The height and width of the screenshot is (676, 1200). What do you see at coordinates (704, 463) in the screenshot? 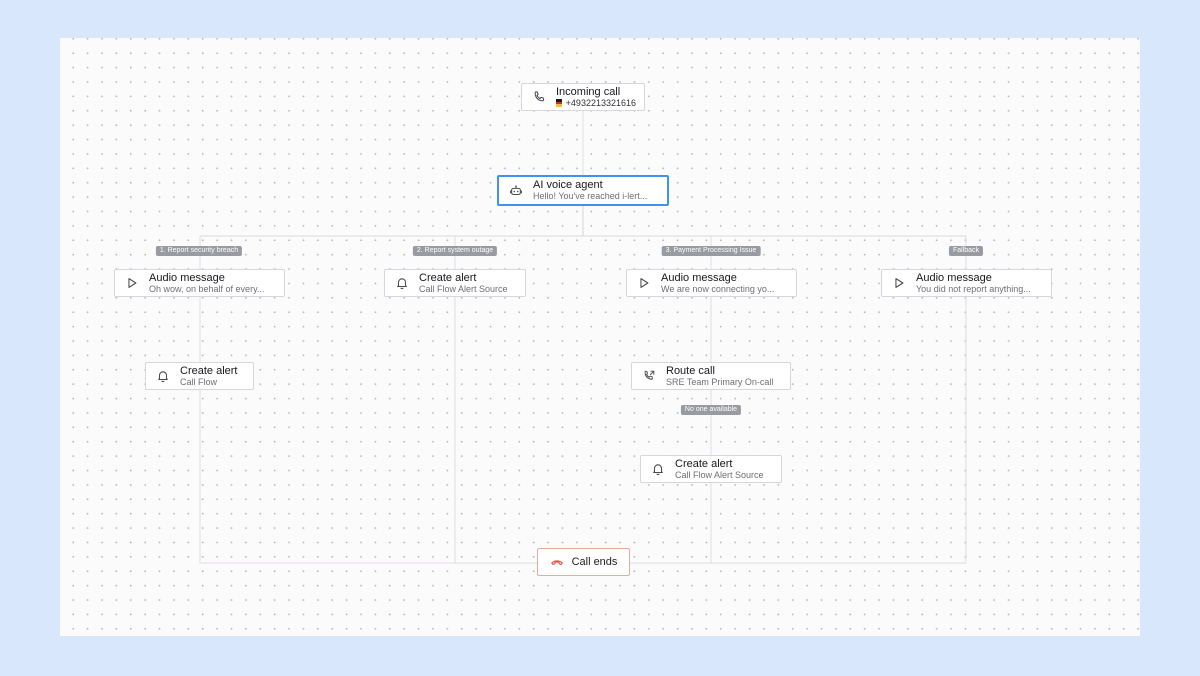
I see `branch-3-alert-title: Create alert` at bounding box center [704, 463].